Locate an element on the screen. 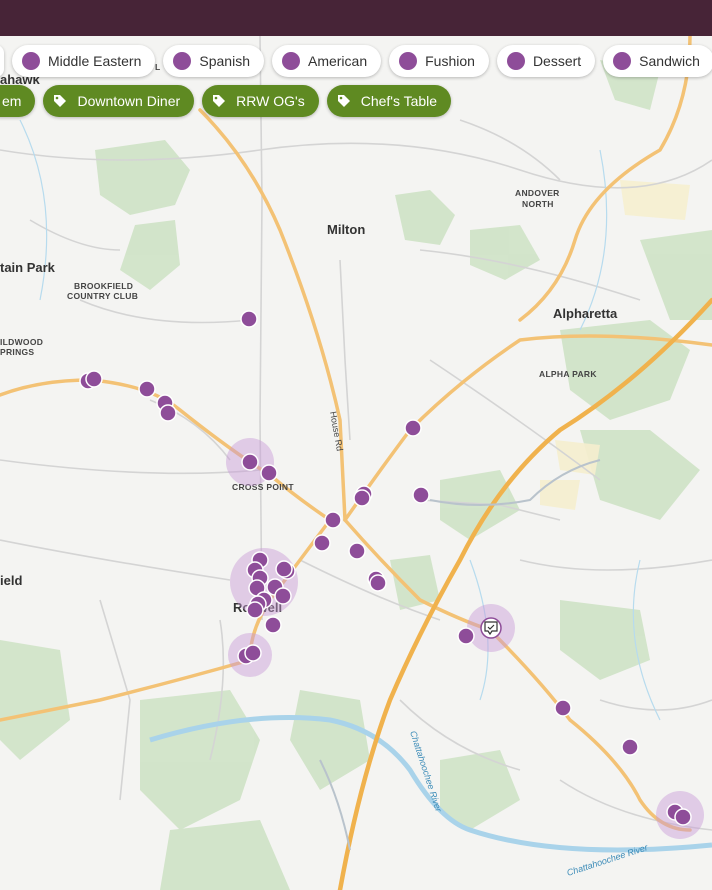 Image resolution: width=712 pixels, height=890 pixels. app-header-bar is located at coordinates (356, 18).